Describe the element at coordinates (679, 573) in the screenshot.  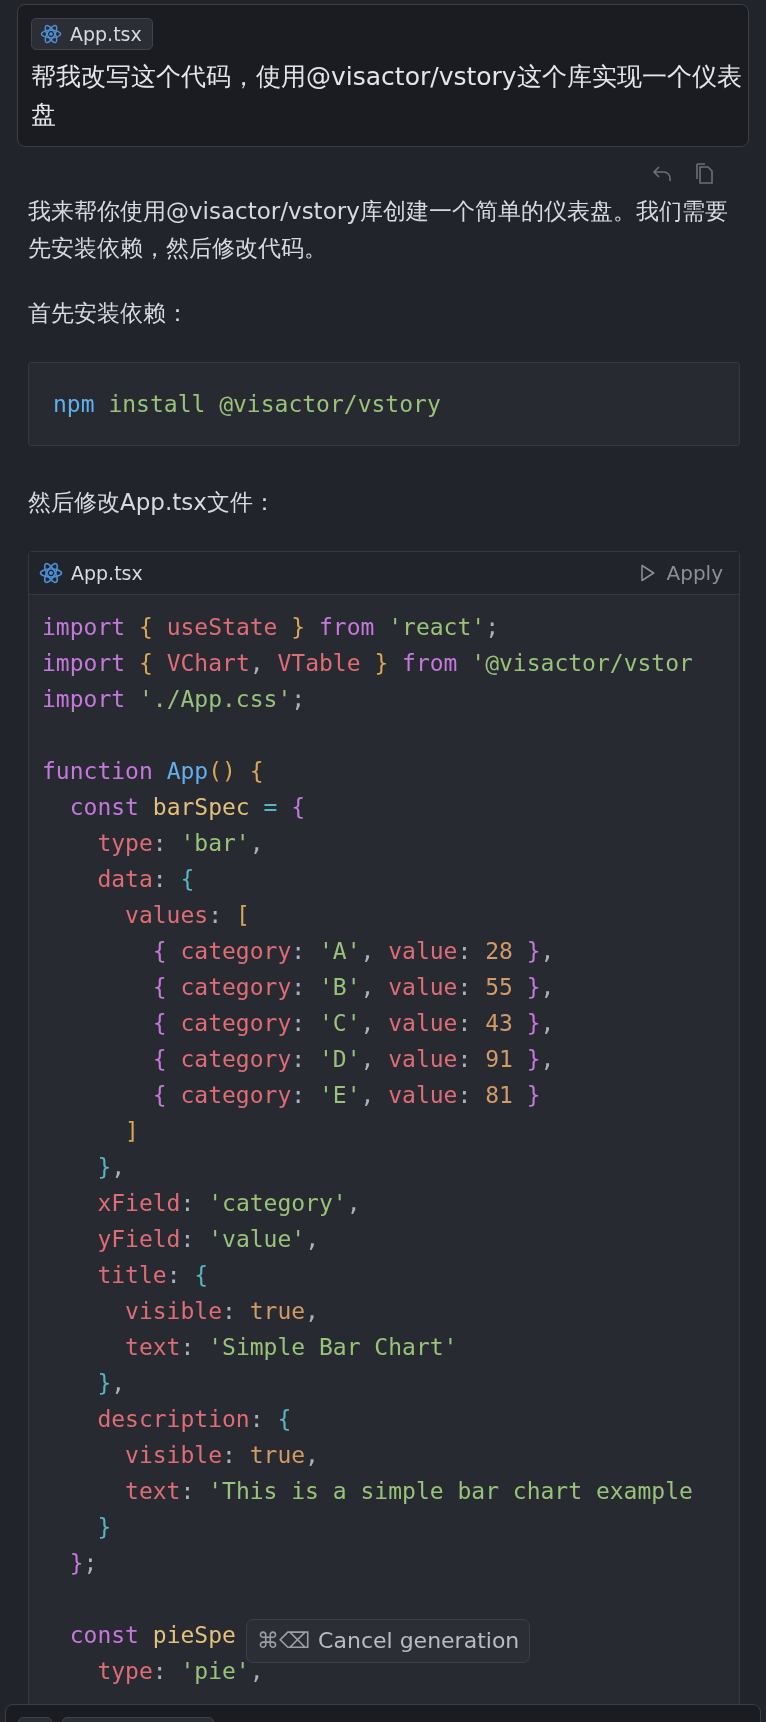
I see `apply-button: Apply` at that location.